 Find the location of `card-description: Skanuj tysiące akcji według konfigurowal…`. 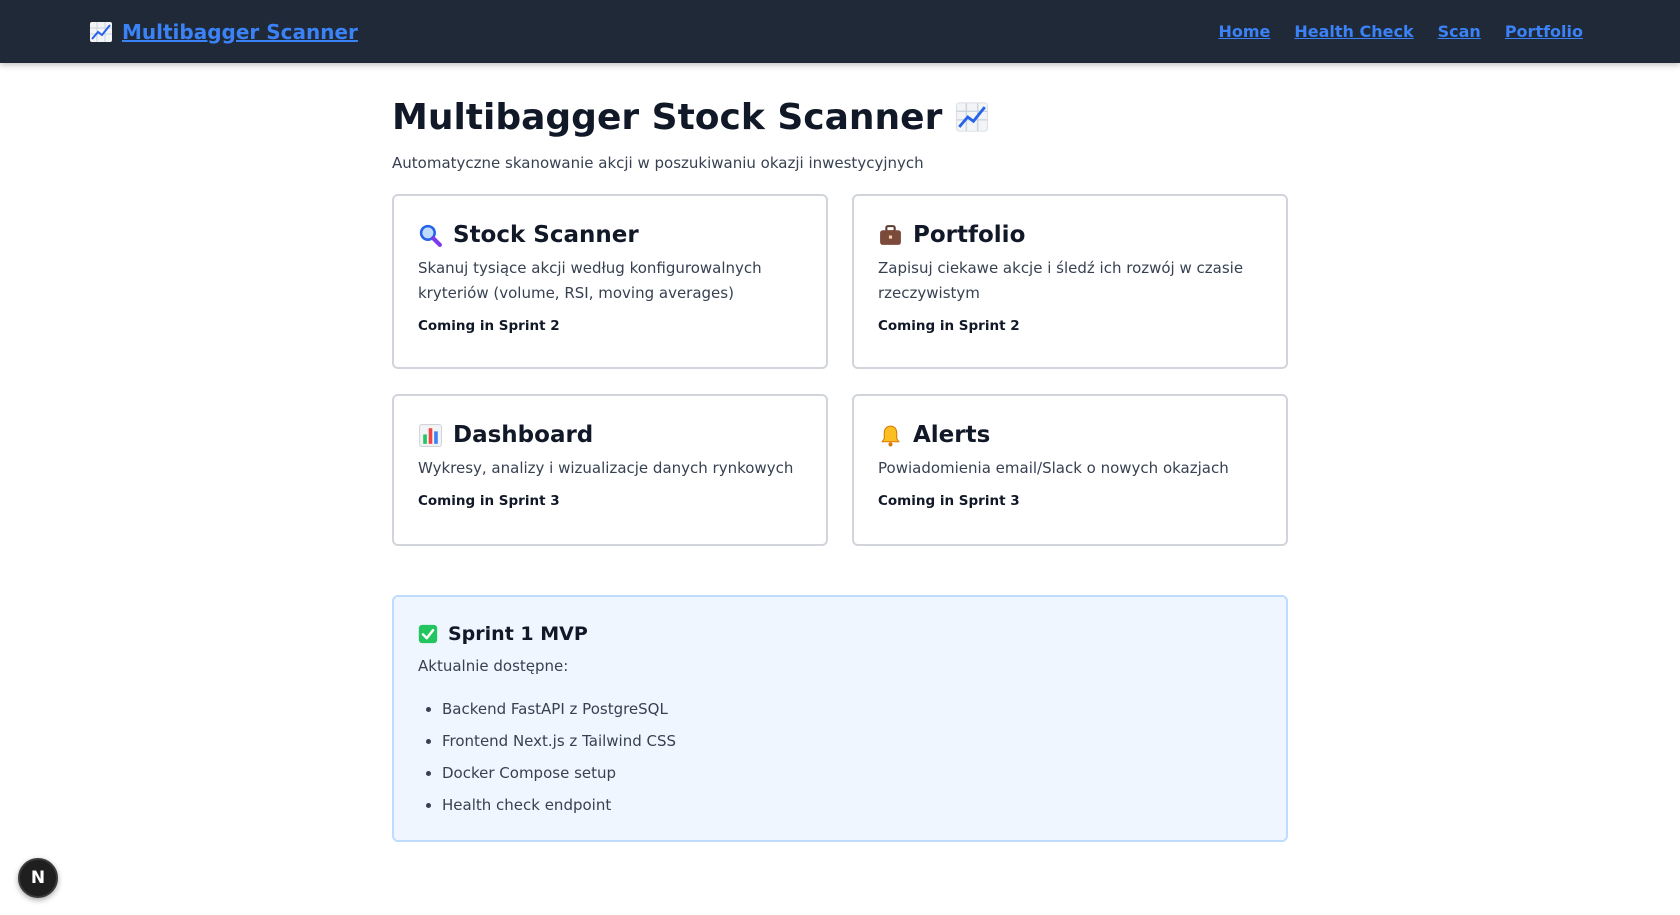

card-description: Skanuj tysiące akcji według konfigurowal… is located at coordinates (590, 280).